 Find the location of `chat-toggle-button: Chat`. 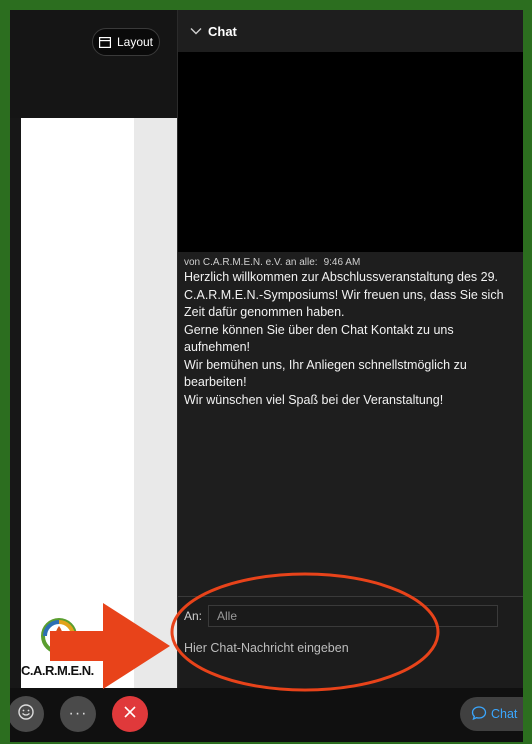

chat-toggle-button: Chat is located at coordinates (491, 714).